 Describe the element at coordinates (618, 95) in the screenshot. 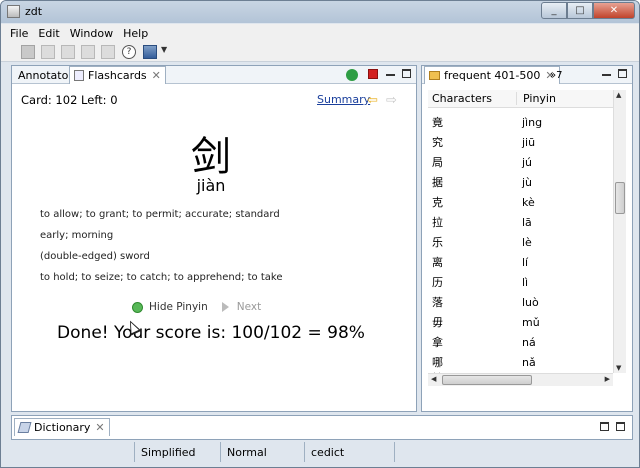

I see `scroll-up-icon: ▲` at that location.